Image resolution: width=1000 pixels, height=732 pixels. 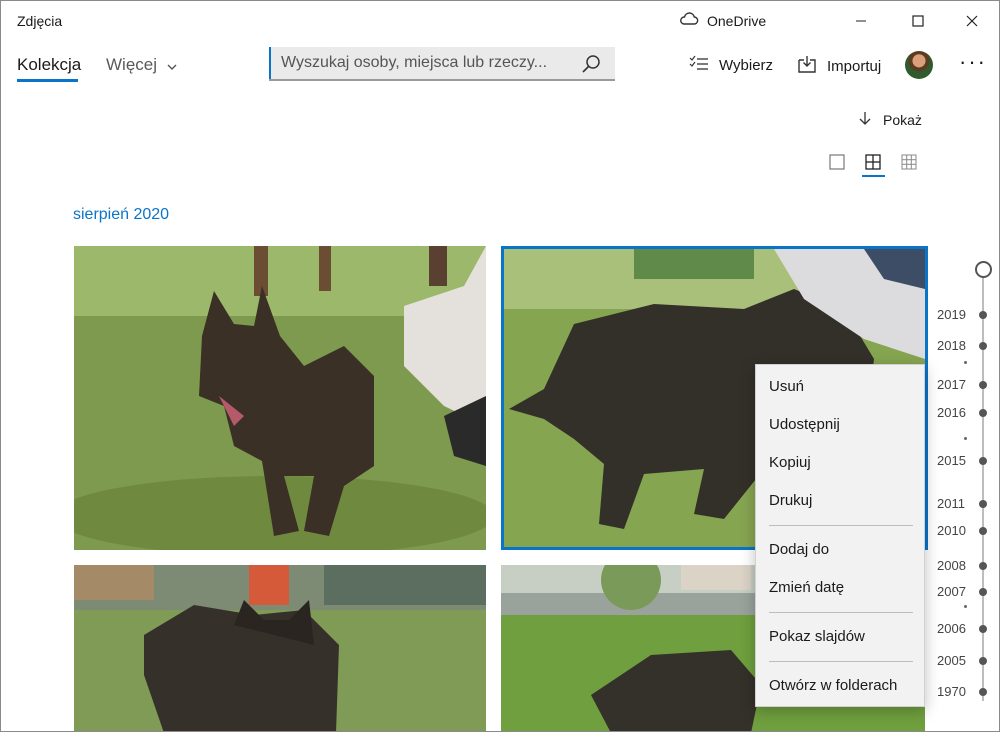 What do you see at coordinates (972, 21) in the screenshot?
I see `close-button` at bounding box center [972, 21].